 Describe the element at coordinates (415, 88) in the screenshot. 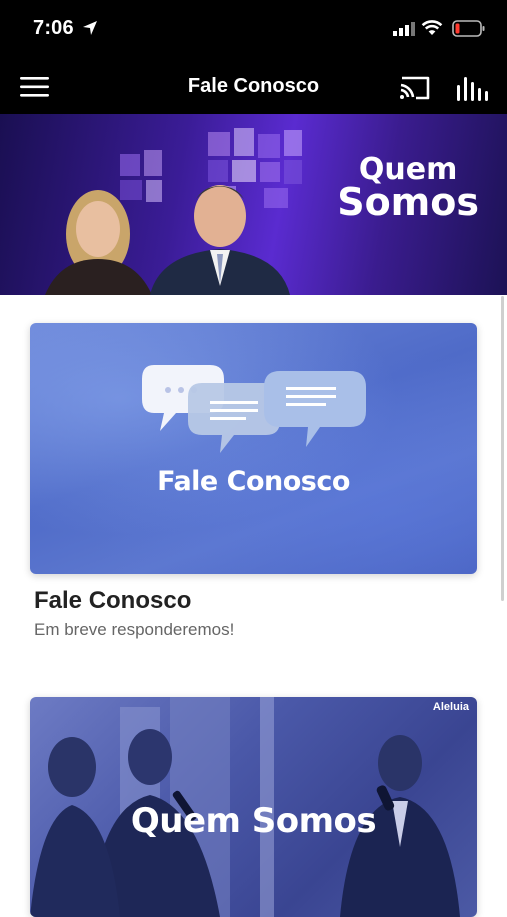

I see `cast-icon` at that location.